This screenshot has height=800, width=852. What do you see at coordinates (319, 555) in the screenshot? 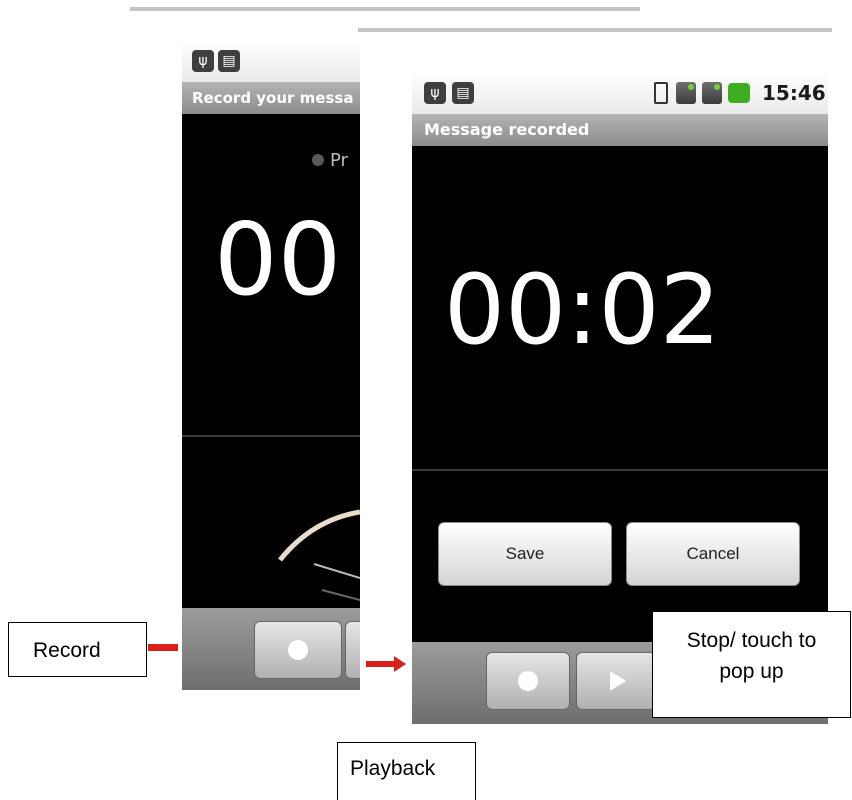
I see `vu-meter` at bounding box center [319, 555].